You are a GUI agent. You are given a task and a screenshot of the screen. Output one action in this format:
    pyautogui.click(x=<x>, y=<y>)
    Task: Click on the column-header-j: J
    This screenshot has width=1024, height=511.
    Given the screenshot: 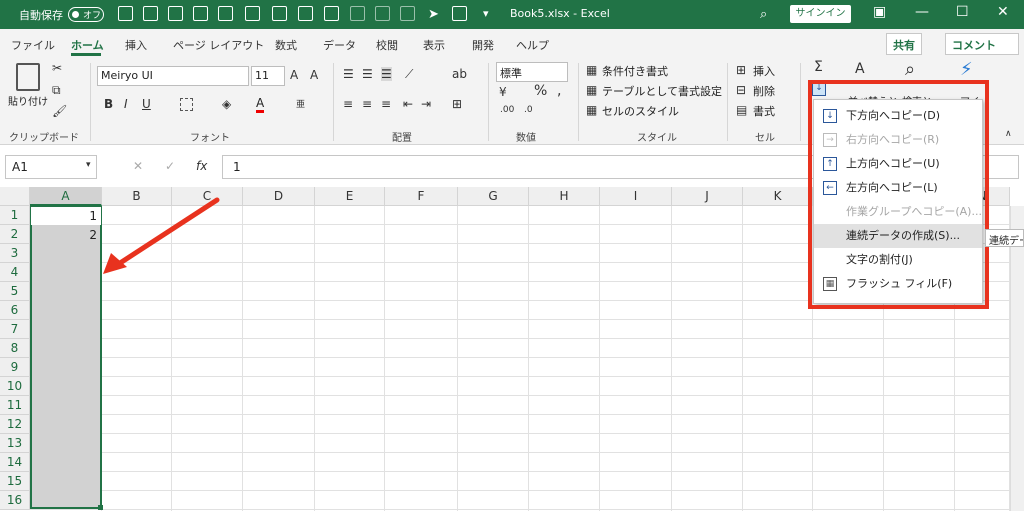 What is the action you would take?
    pyautogui.click(x=707, y=196)
    